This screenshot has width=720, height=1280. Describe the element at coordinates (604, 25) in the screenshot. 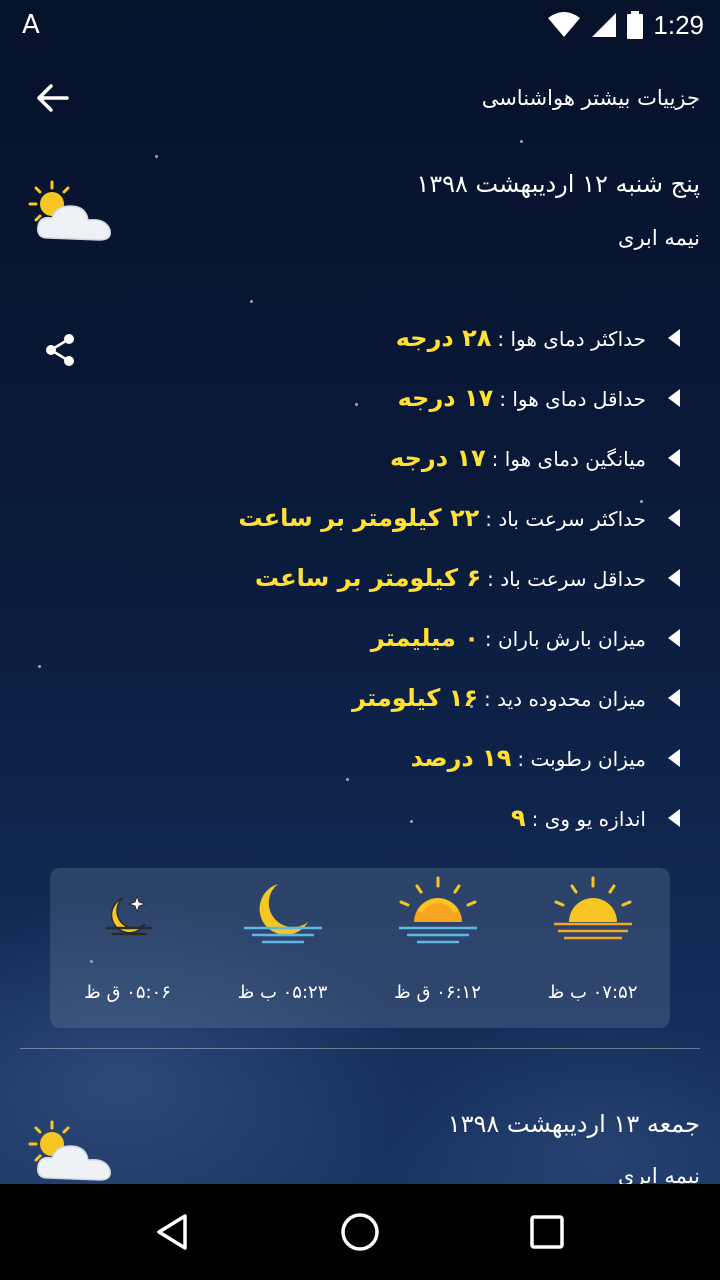

I see `cell-signal-icon` at that location.